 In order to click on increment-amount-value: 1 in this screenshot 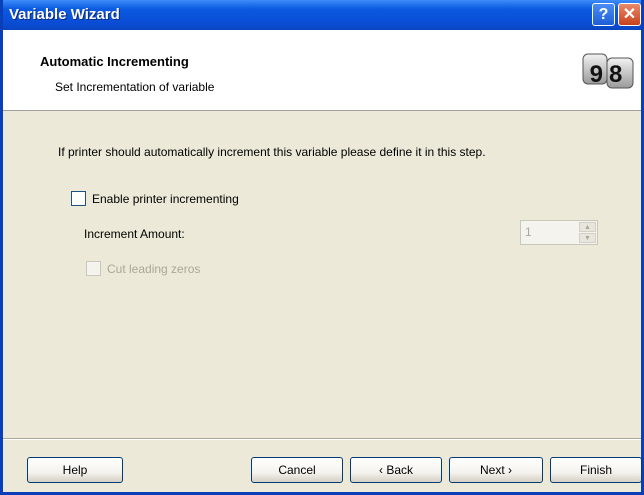, I will do `click(528, 232)`.